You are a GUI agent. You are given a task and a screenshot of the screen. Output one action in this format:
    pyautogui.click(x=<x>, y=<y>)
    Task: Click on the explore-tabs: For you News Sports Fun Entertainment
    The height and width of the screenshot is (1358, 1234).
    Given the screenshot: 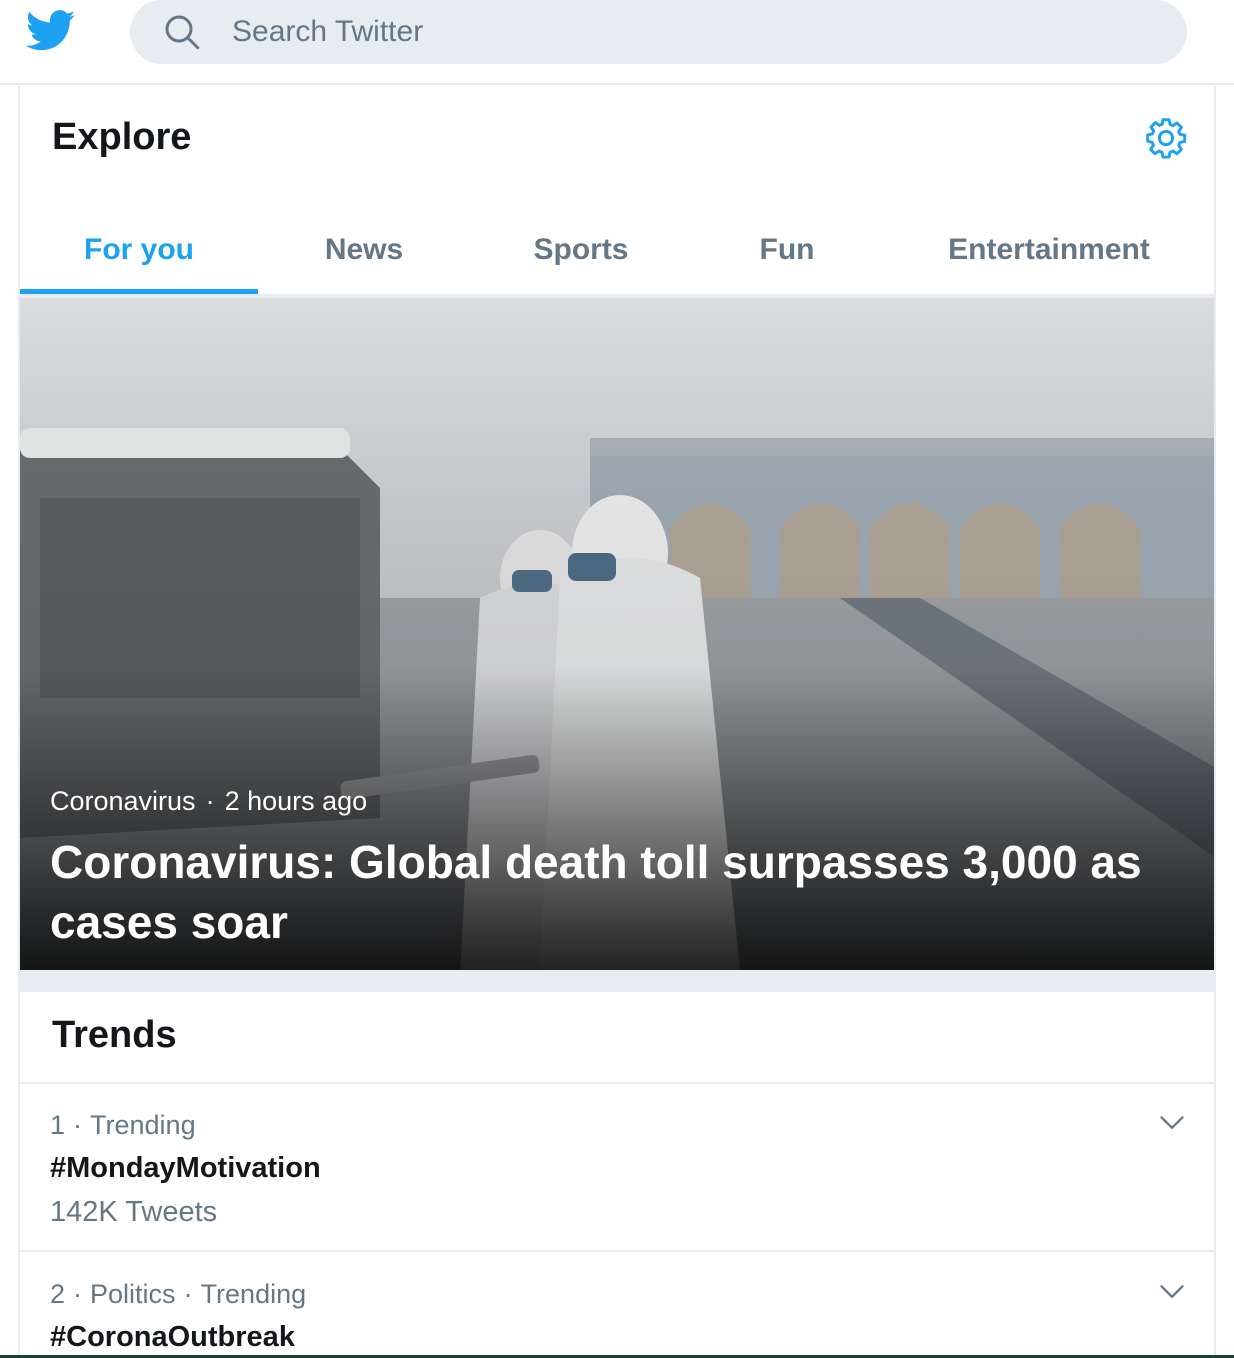 What is the action you would take?
    pyautogui.click(x=617, y=250)
    